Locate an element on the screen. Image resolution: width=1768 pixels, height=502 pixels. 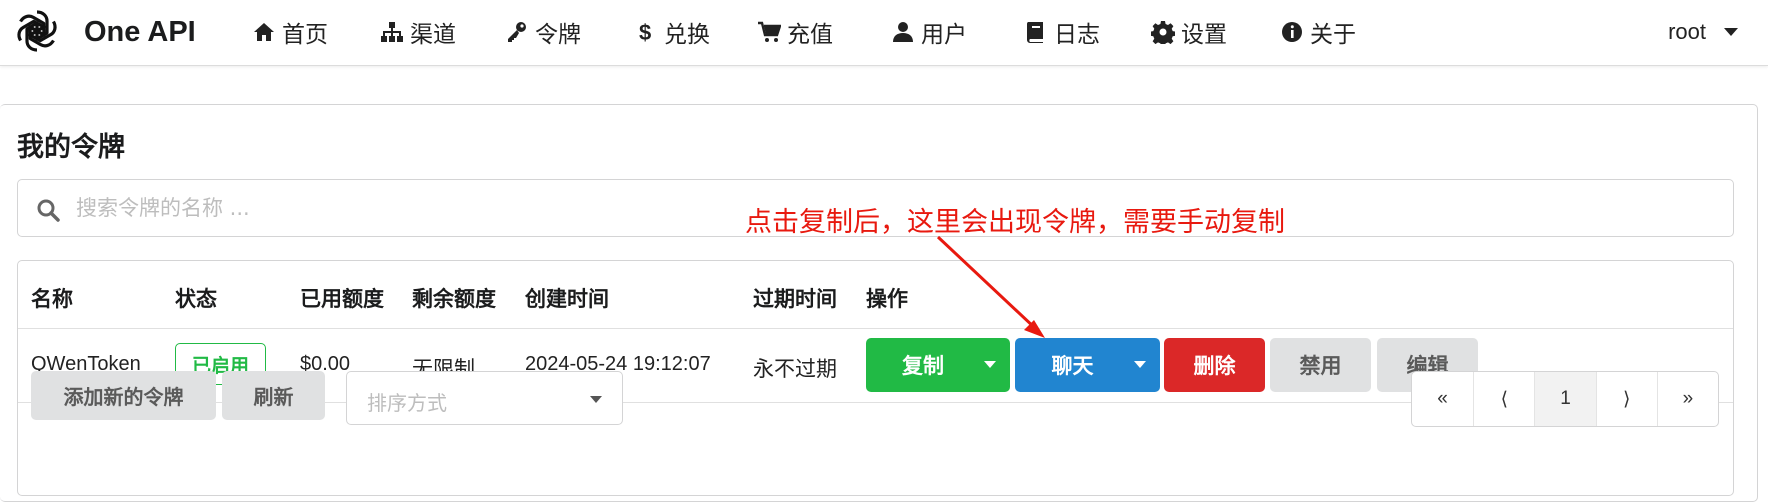
chat-button: 聊天 is located at coordinates (1087, 365).